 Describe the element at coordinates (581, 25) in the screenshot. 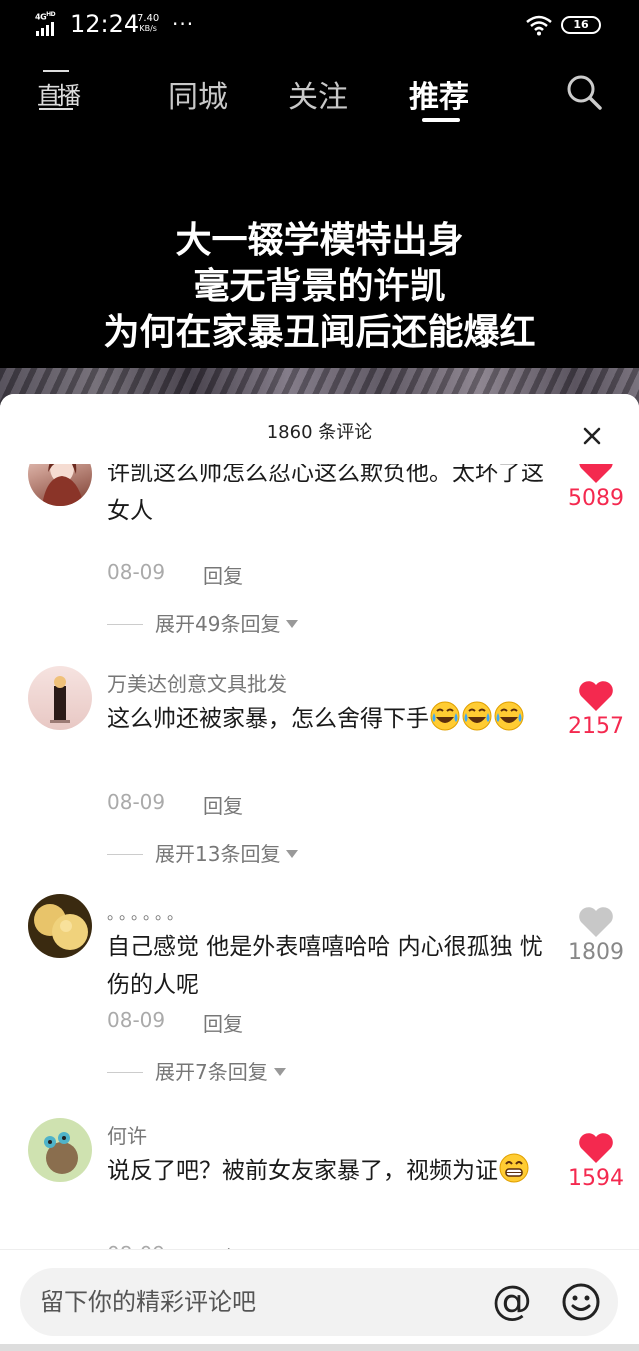

I see `battery-icon: 16` at that location.